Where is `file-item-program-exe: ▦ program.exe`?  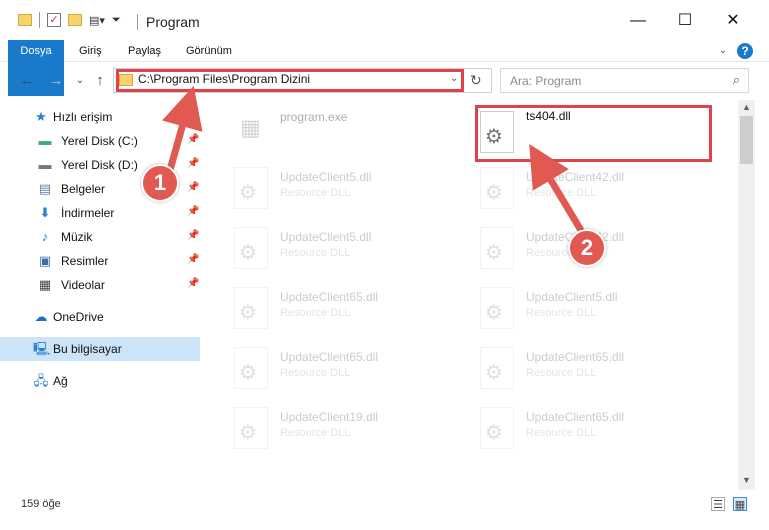 file-item-program-exe: ▦ program.exe is located at coordinates (352, 131).